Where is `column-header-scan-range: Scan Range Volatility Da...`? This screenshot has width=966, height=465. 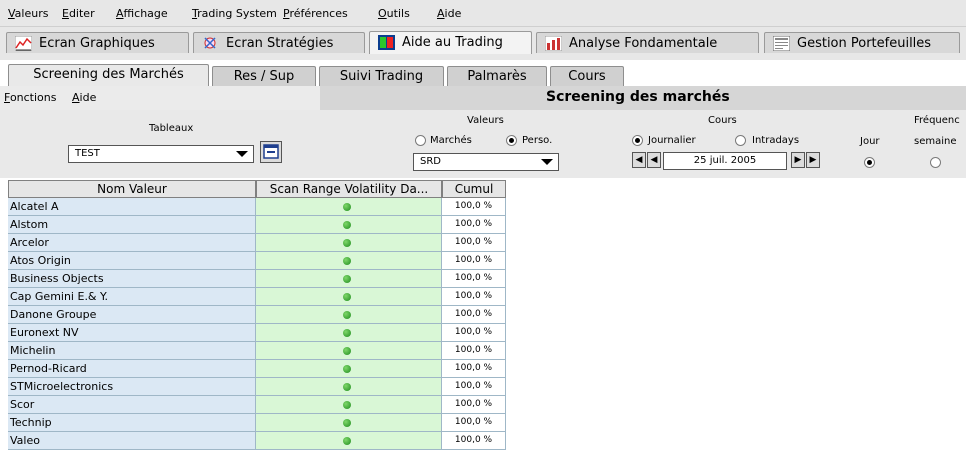 column-header-scan-range: Scan Range Volatility Da... is located at coordinates (349, 189).